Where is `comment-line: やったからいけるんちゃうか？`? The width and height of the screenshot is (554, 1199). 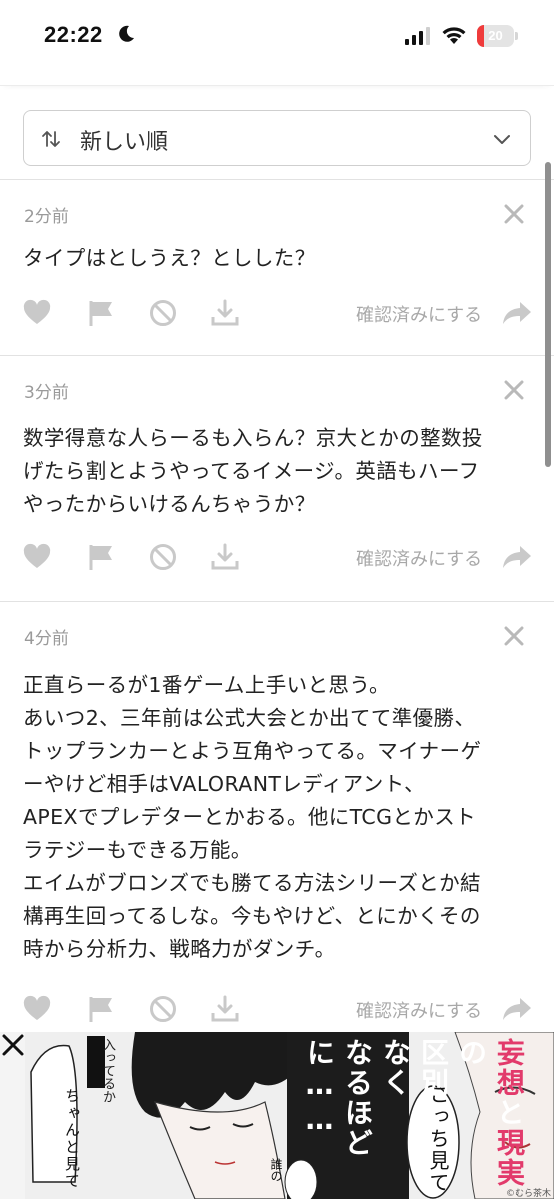
comment-line: やったからいけるんちゃうか？ is located at coordinates (169, 504).